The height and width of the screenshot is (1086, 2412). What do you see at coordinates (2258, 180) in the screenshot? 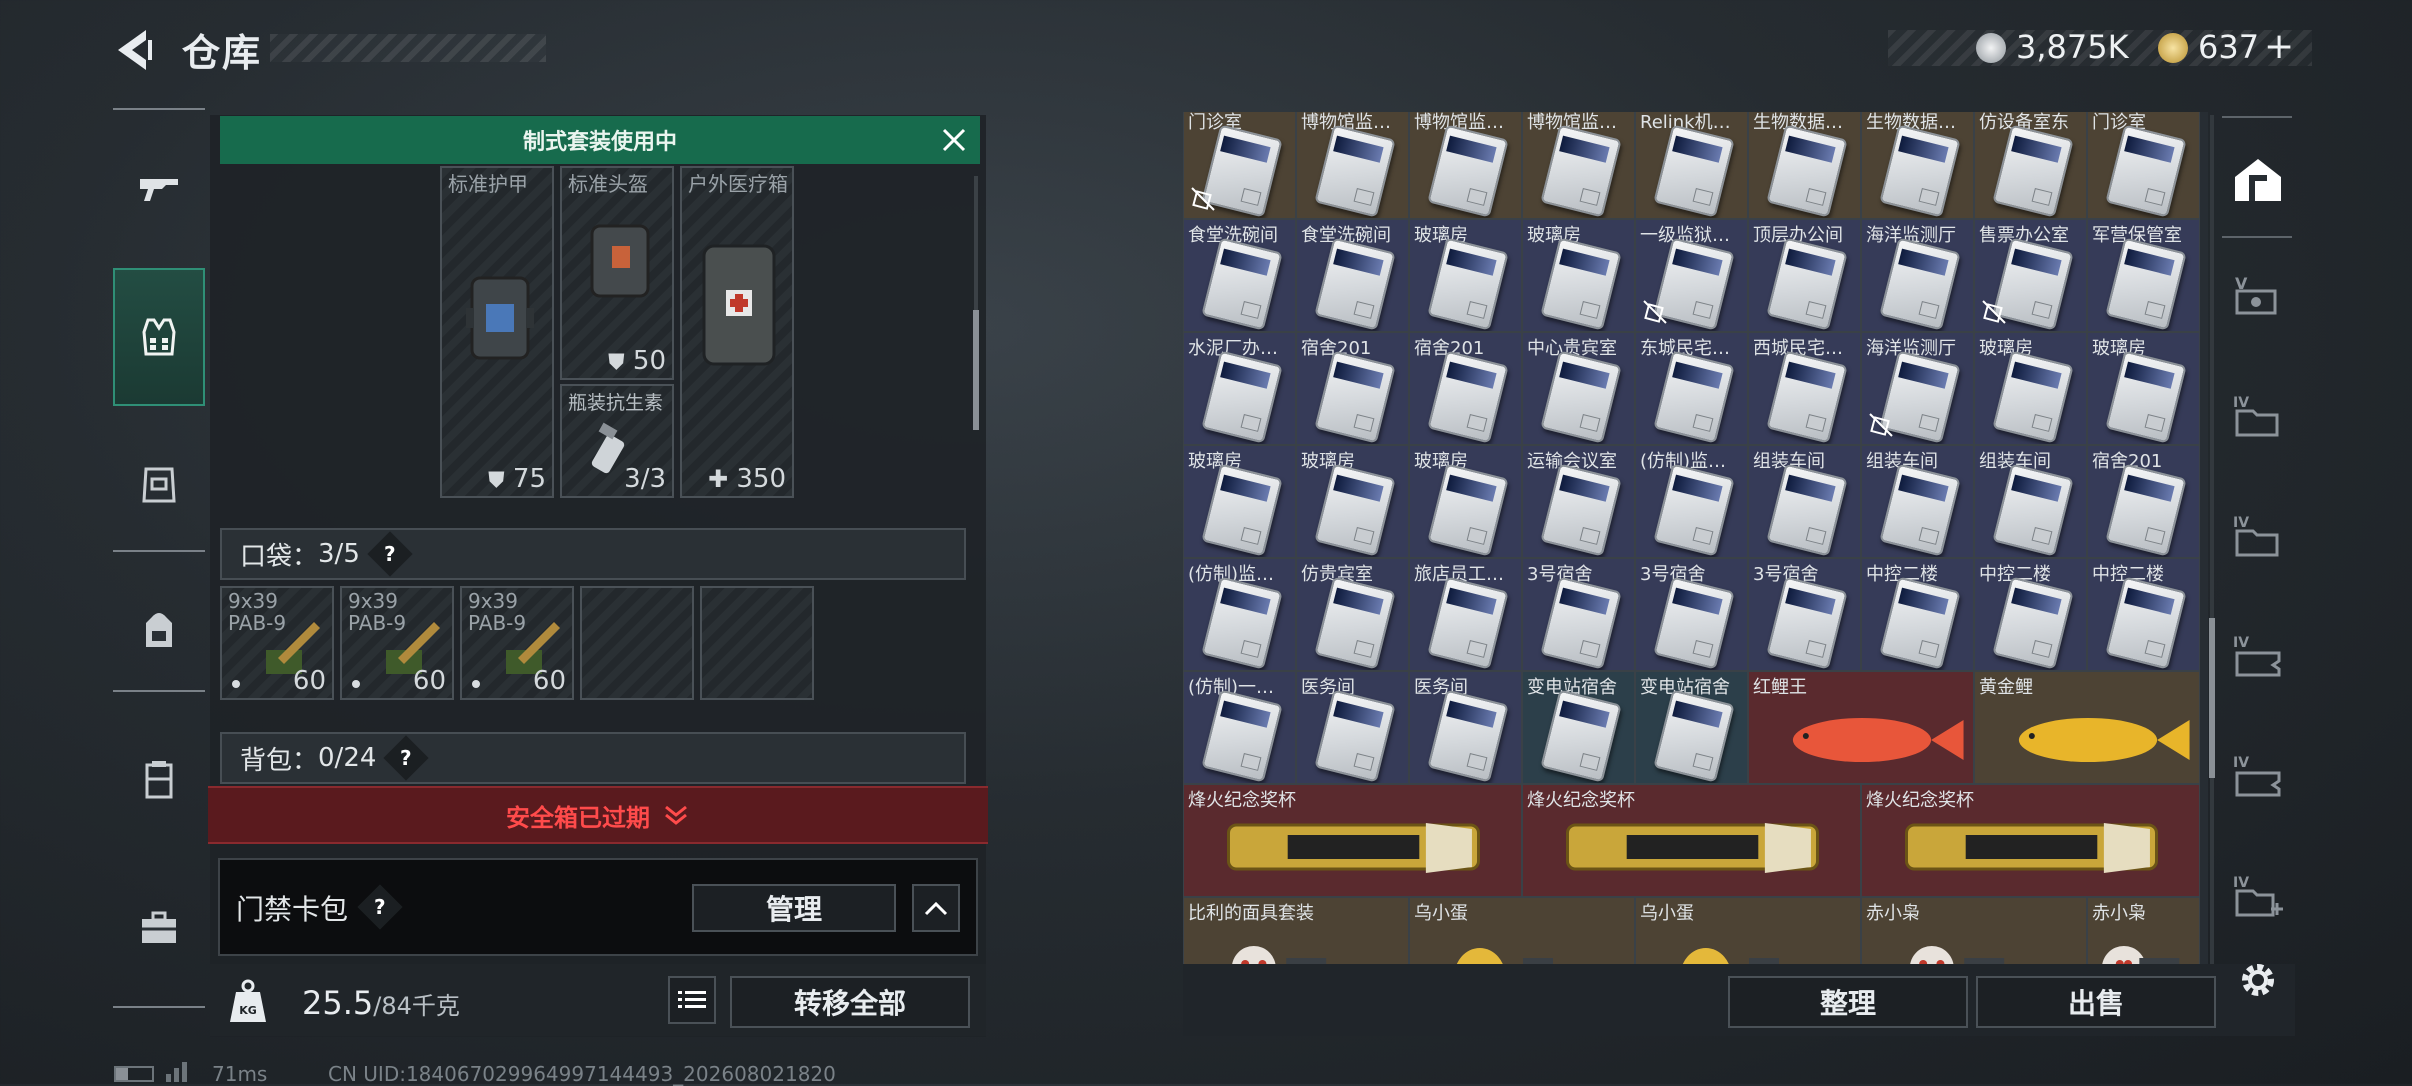
I see `tab-stash-home` at bounding box center [2258, 180].